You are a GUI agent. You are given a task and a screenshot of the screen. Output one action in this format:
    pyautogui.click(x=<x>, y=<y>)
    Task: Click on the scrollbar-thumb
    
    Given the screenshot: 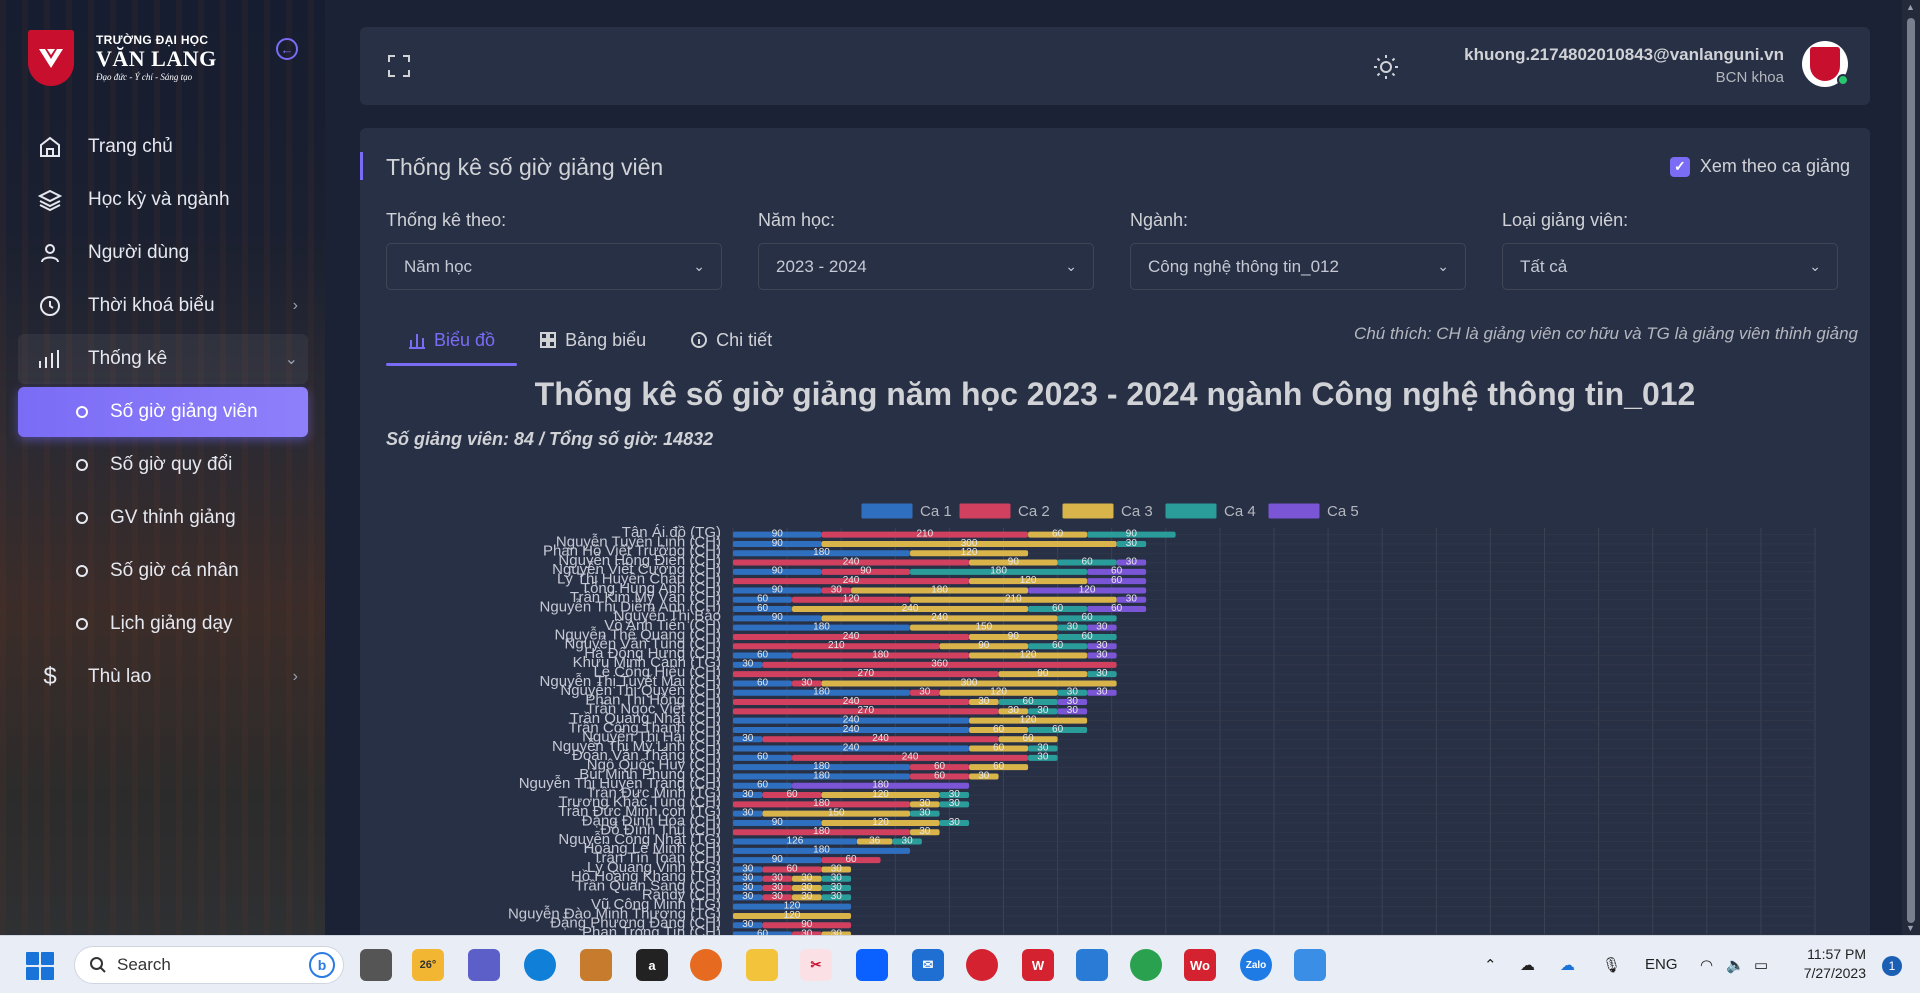 What is the action you would take?
    pyautogui.click(x=1911, y=470)
    